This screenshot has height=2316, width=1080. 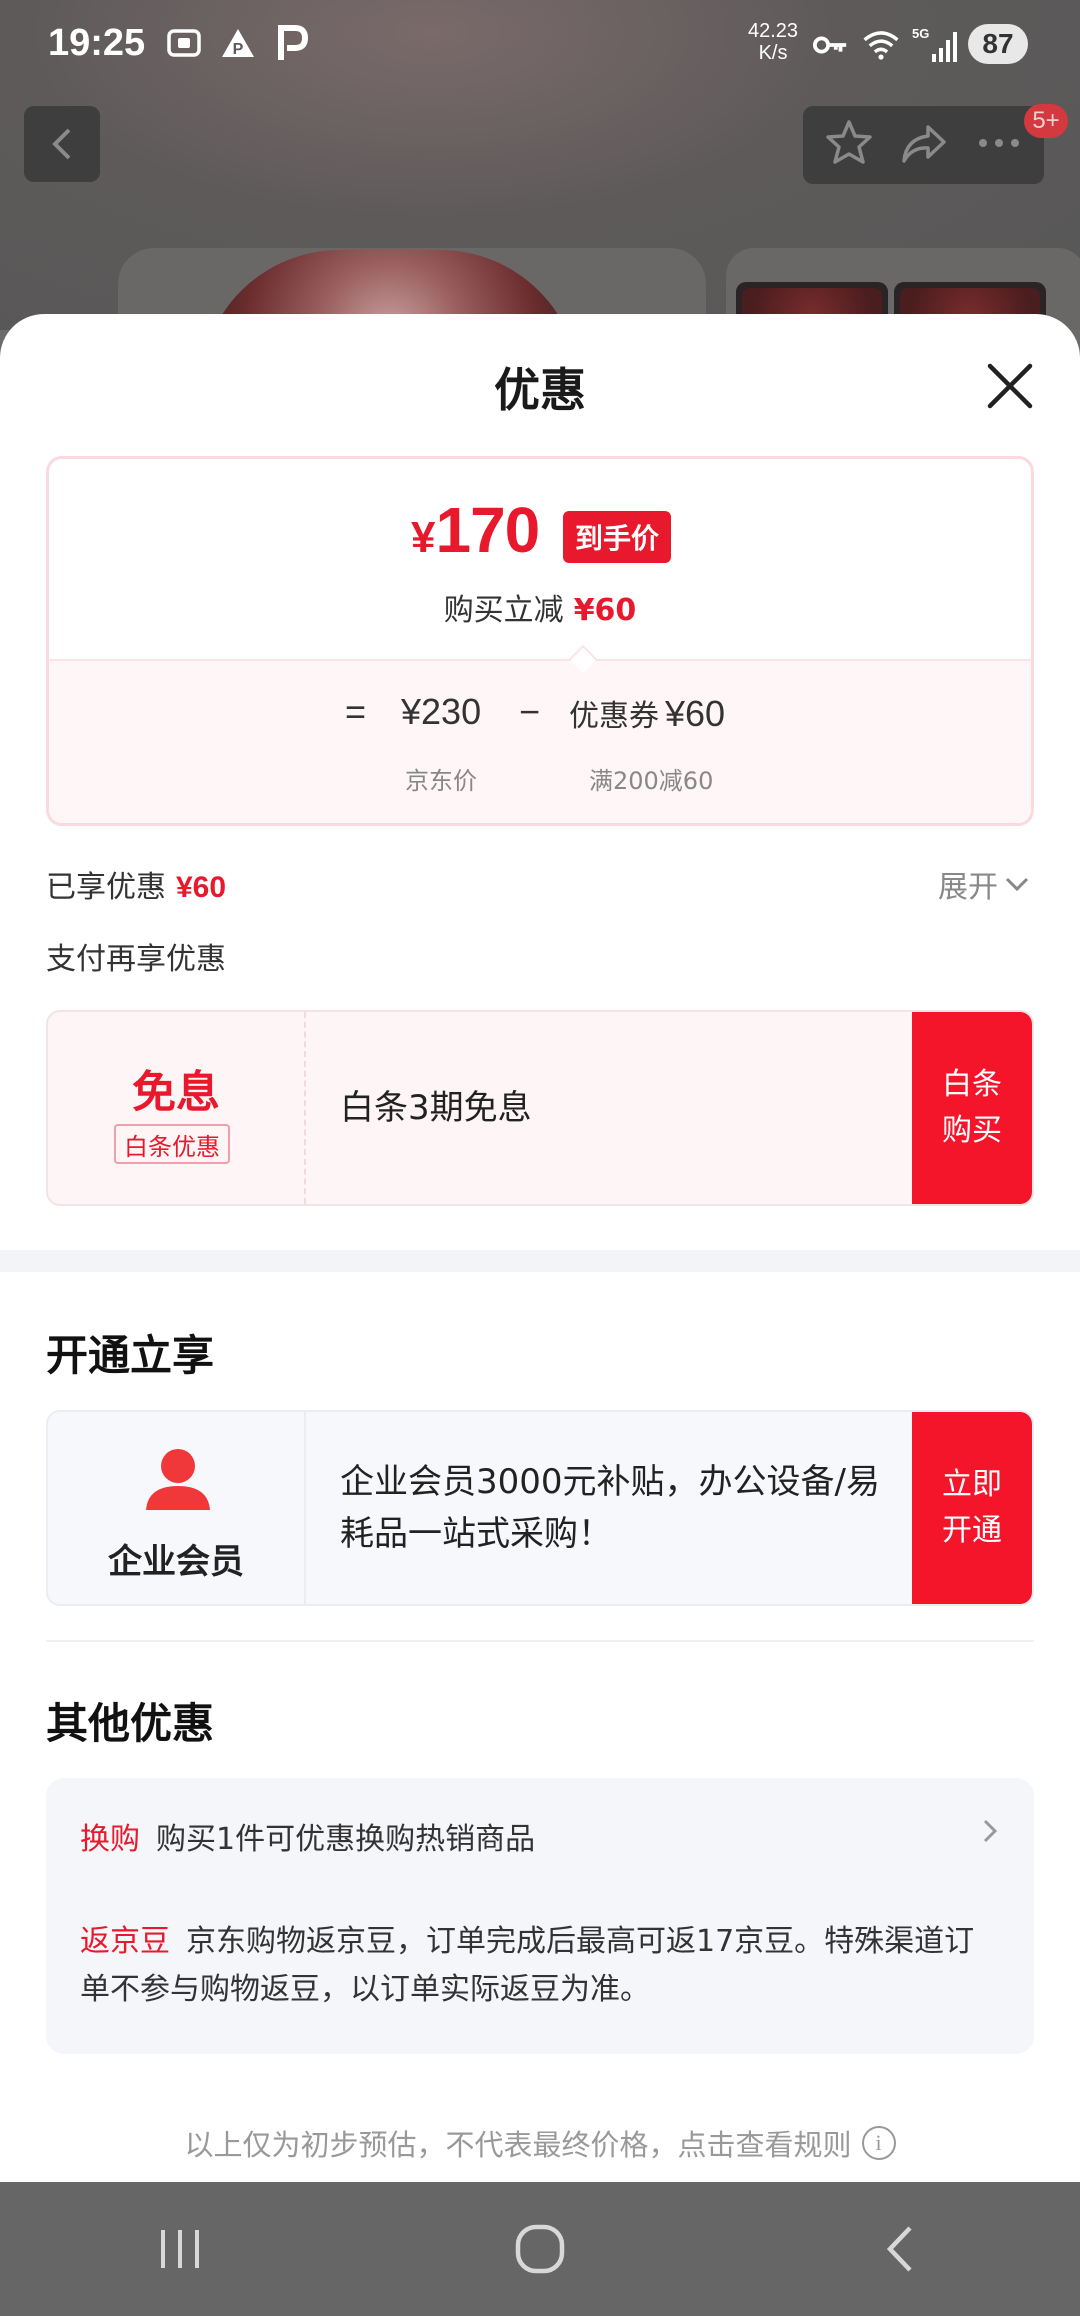 I want to click on baitiao-buy-button: 白条 购买, so click(x=972, y=1108).